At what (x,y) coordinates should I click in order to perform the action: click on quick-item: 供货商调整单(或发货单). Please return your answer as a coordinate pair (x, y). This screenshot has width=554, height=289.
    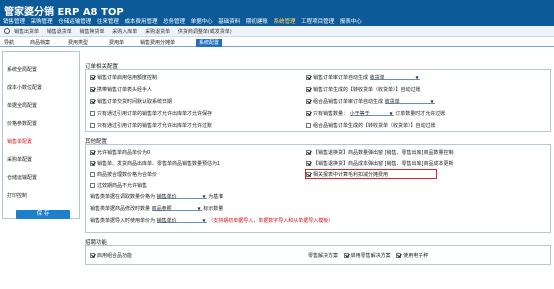
    Looking at the image, I should click on (205, 32).